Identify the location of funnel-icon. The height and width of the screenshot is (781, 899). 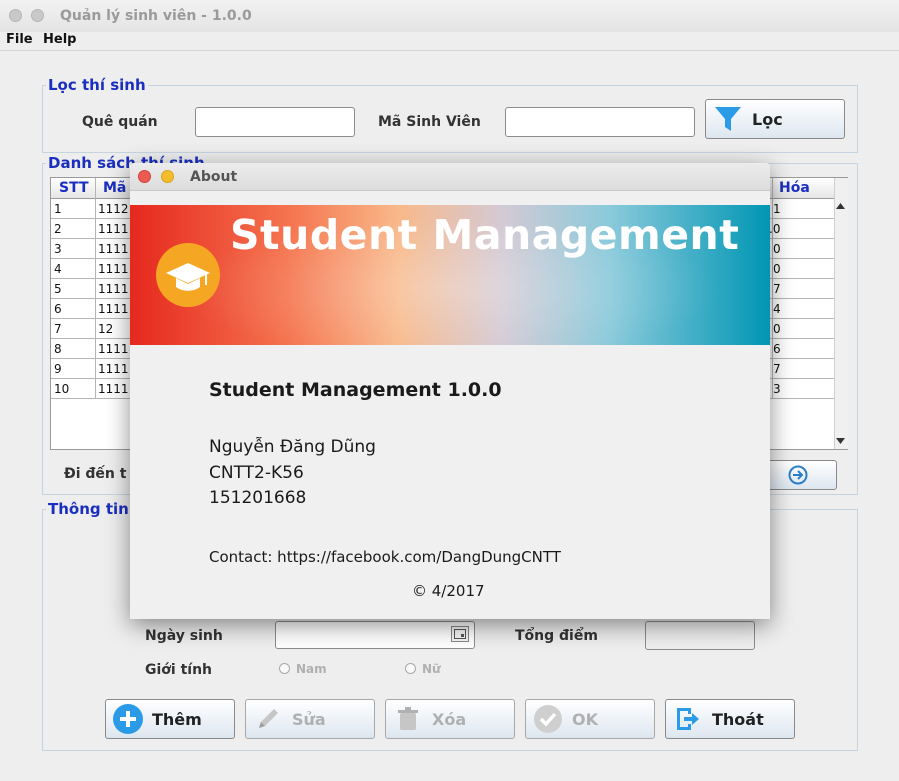
(728, 119).